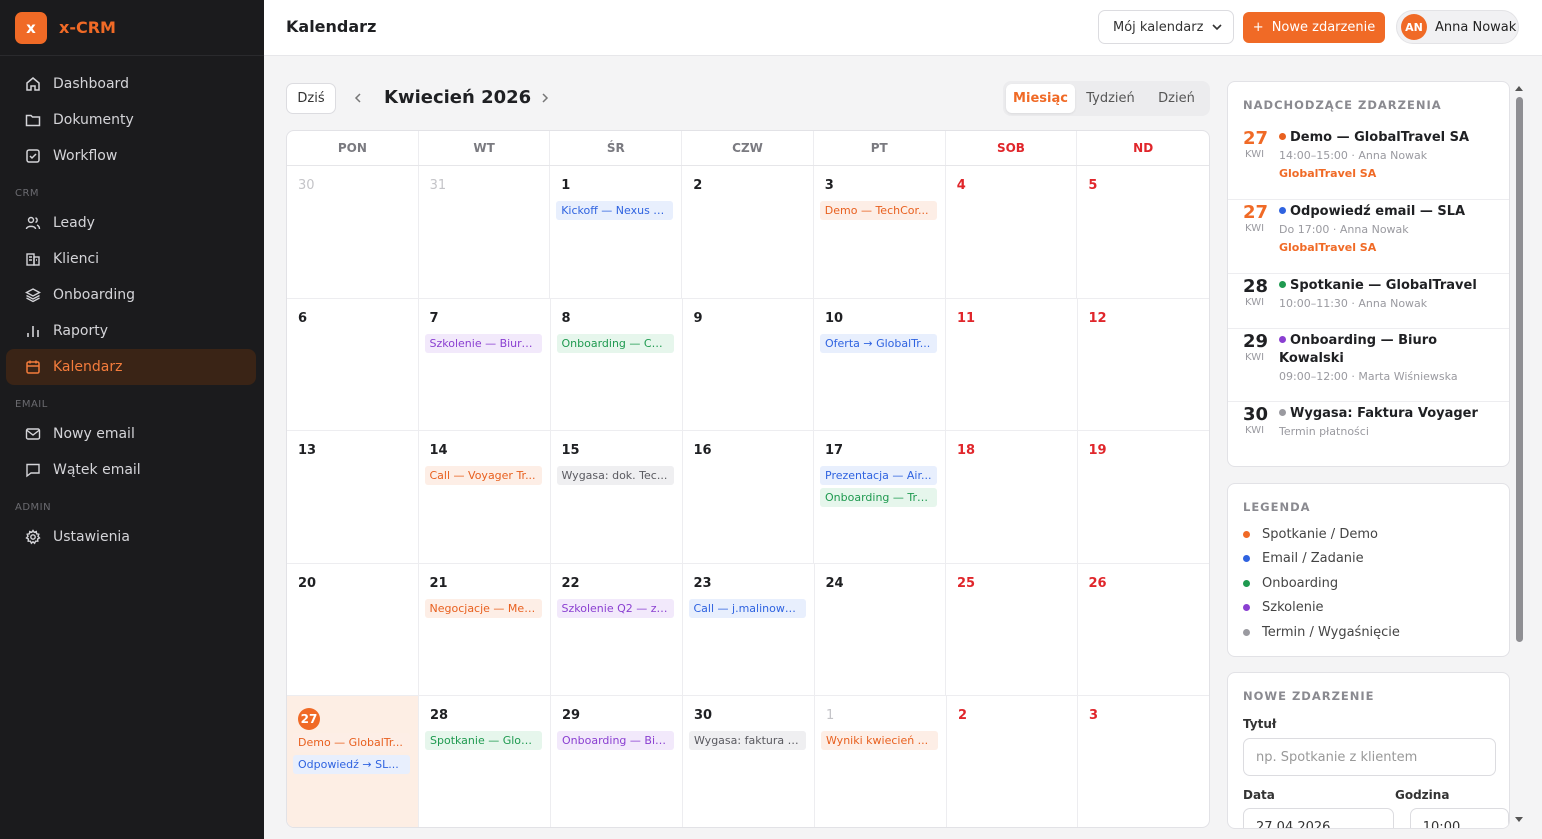 Image resolution: width=1542 pixels, height=839 pixels. Describe the element at coordinates (545, 98) in the screenshot. I see `next-month-button` at that location.